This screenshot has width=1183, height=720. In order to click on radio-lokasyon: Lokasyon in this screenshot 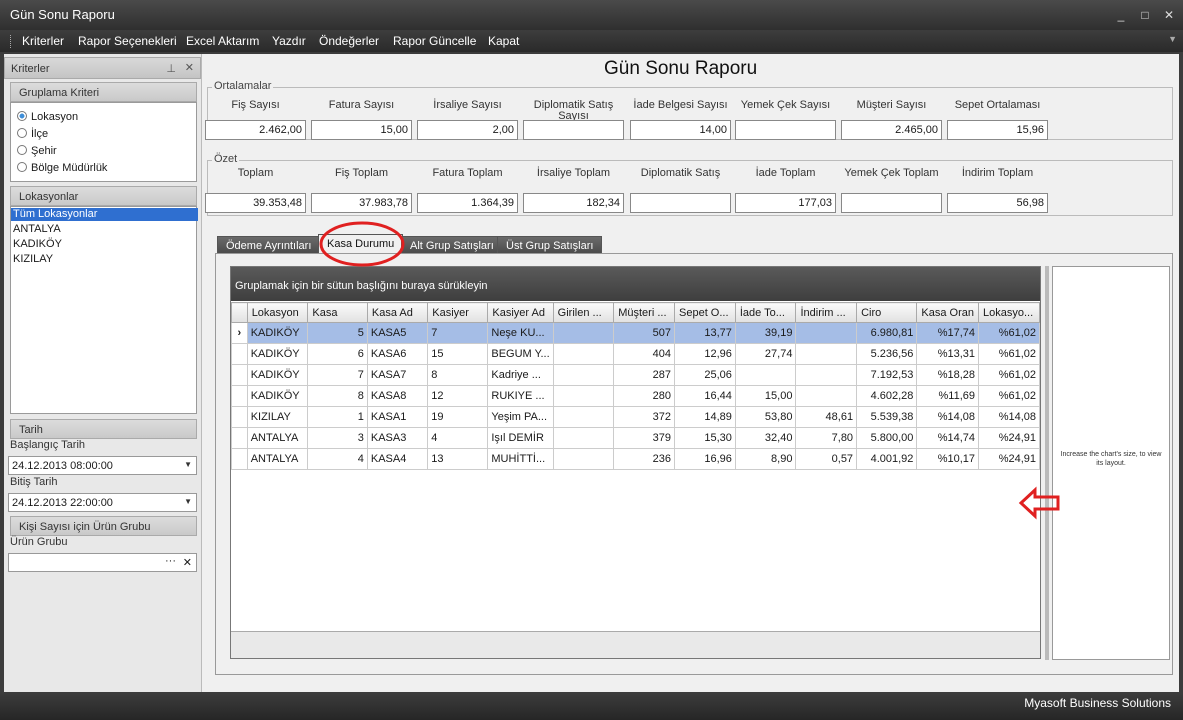, I will do `click(47, 117)`.